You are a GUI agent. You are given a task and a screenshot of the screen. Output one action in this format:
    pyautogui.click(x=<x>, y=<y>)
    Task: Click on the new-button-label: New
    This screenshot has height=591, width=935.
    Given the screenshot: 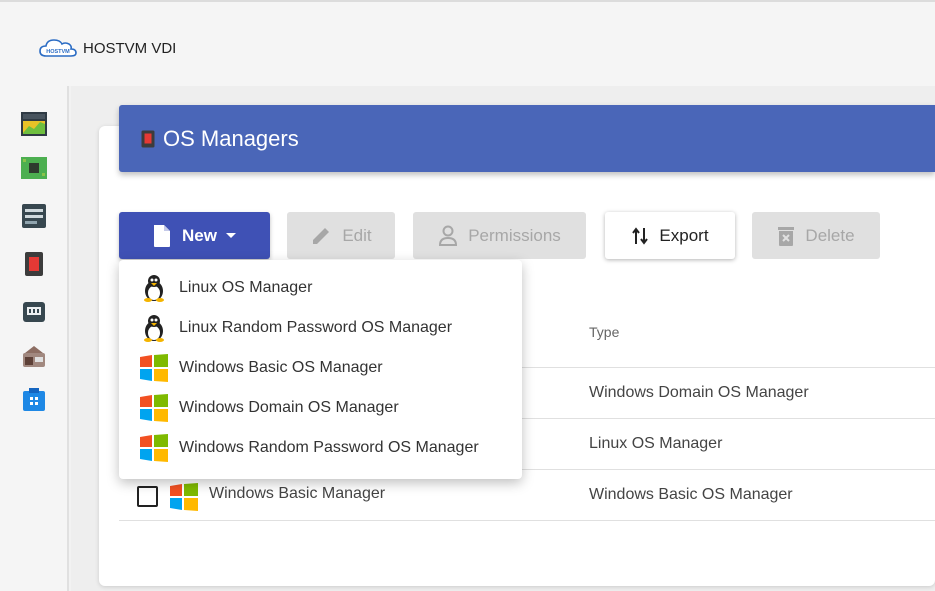 What is the action you would take?
    pyautogui.click(x=199, y=235)
    